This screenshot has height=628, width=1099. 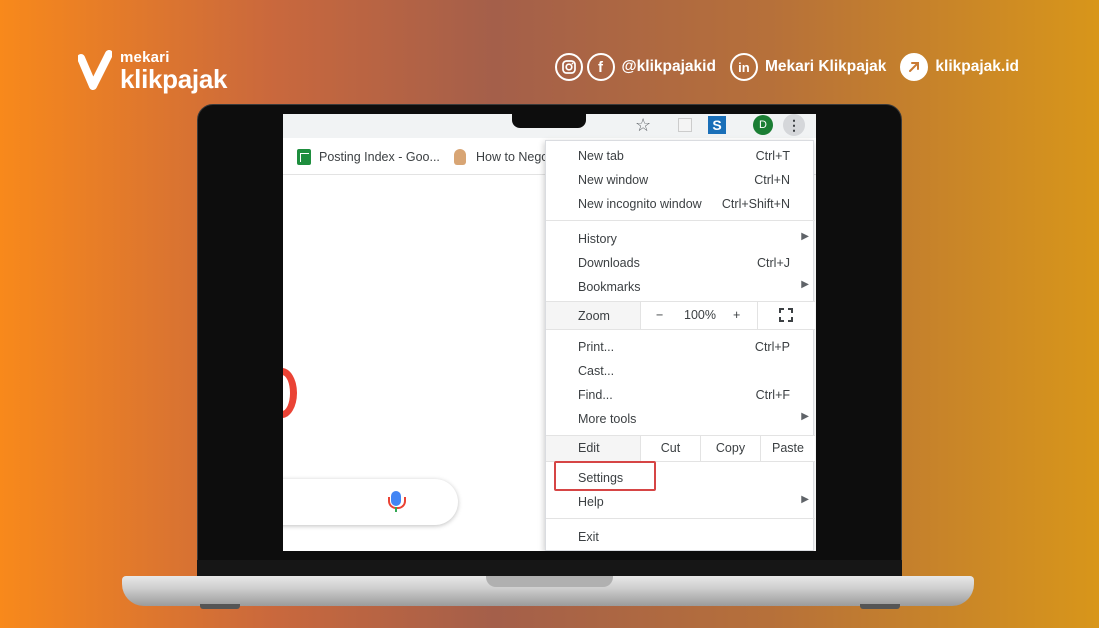 I want to click on menu-item-label: New window, so click(x=613, y=180).